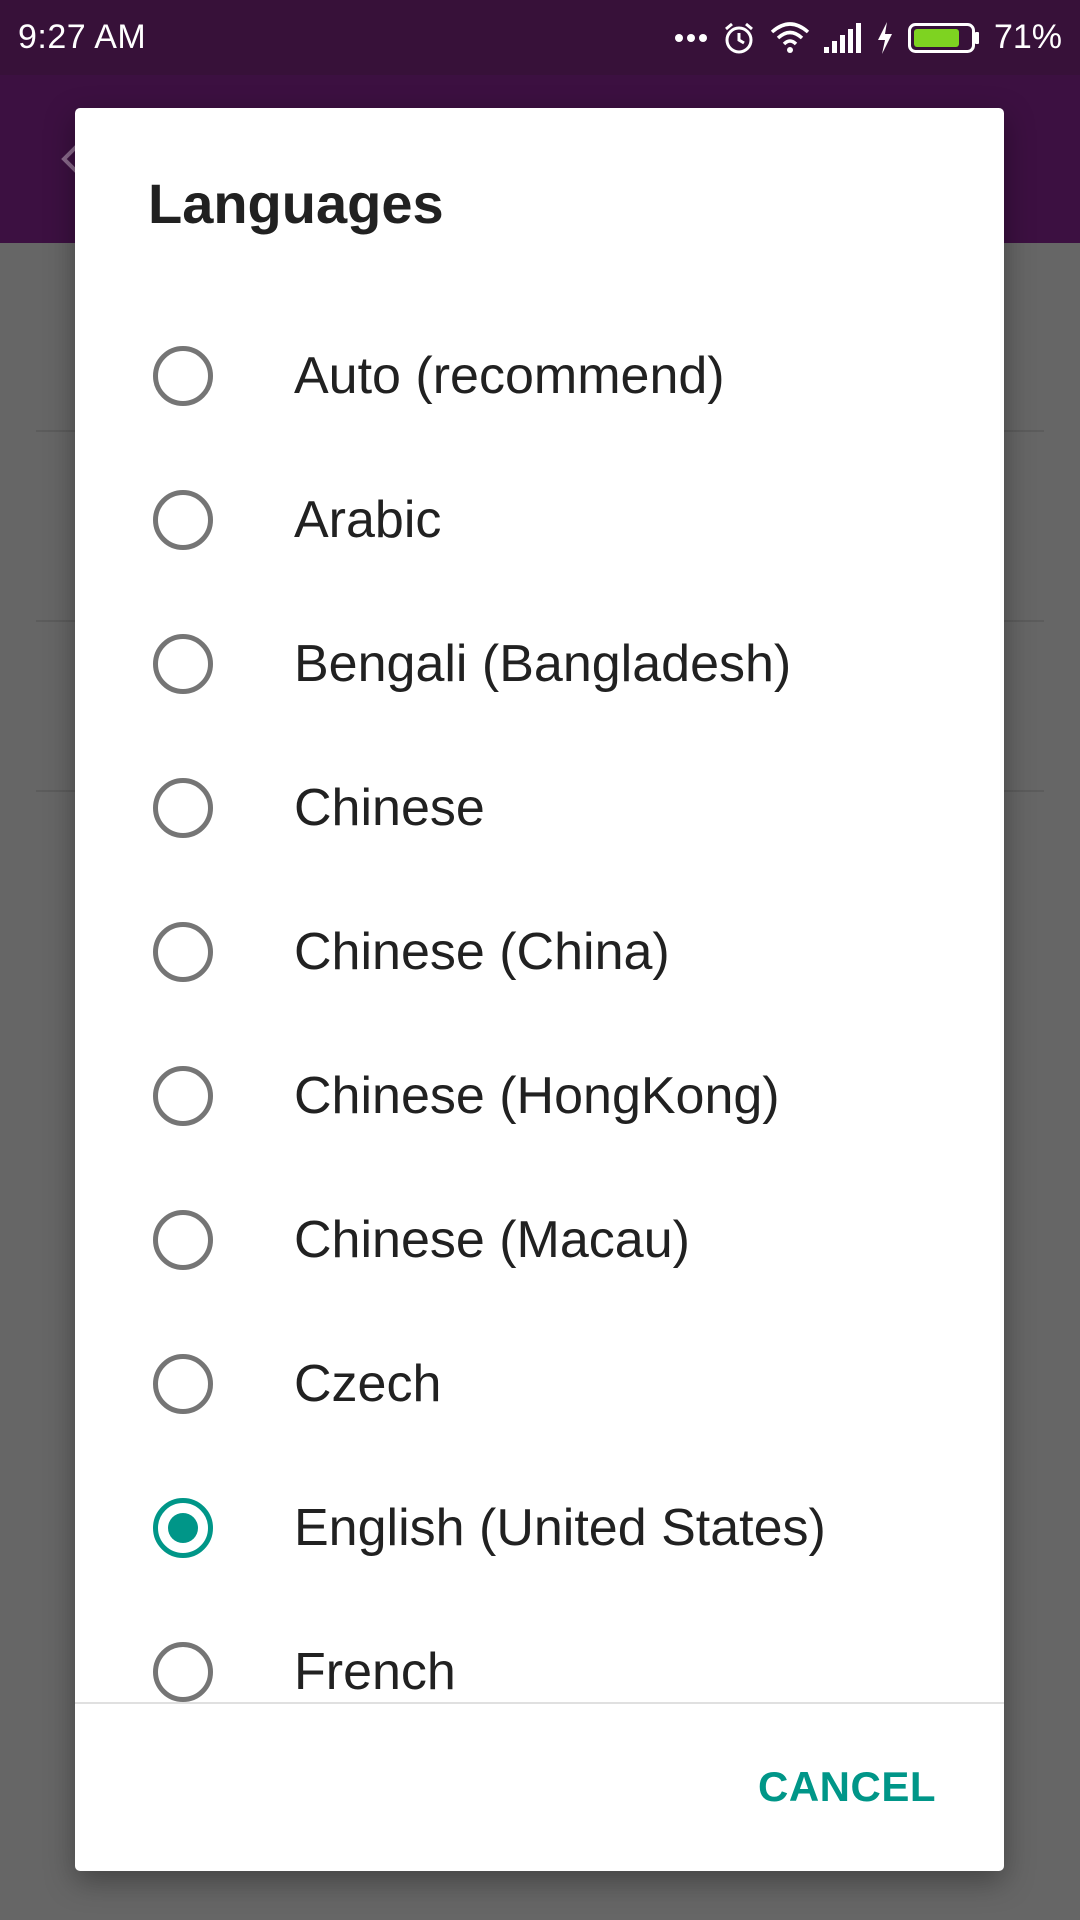 This screenshot has height=1920, width=1080. Describe the element at coordinates (847, 1787) in the screenshot. I see `cancel-button: CANCEL` at that location.